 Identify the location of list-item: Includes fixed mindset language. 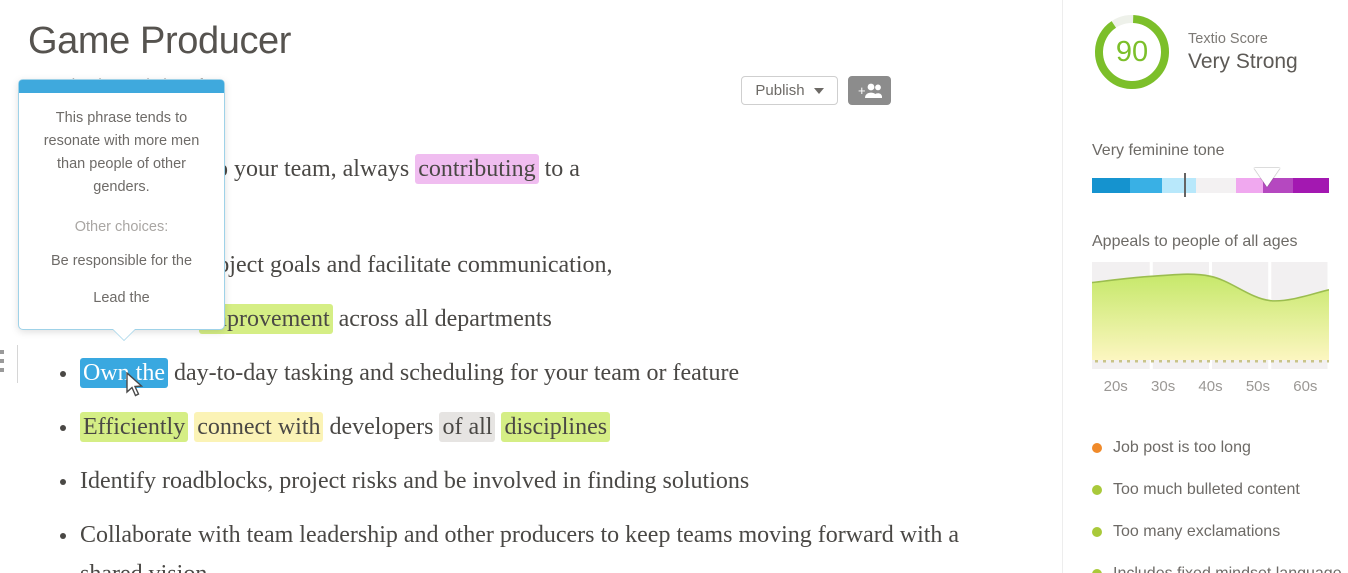
(1217, 568).